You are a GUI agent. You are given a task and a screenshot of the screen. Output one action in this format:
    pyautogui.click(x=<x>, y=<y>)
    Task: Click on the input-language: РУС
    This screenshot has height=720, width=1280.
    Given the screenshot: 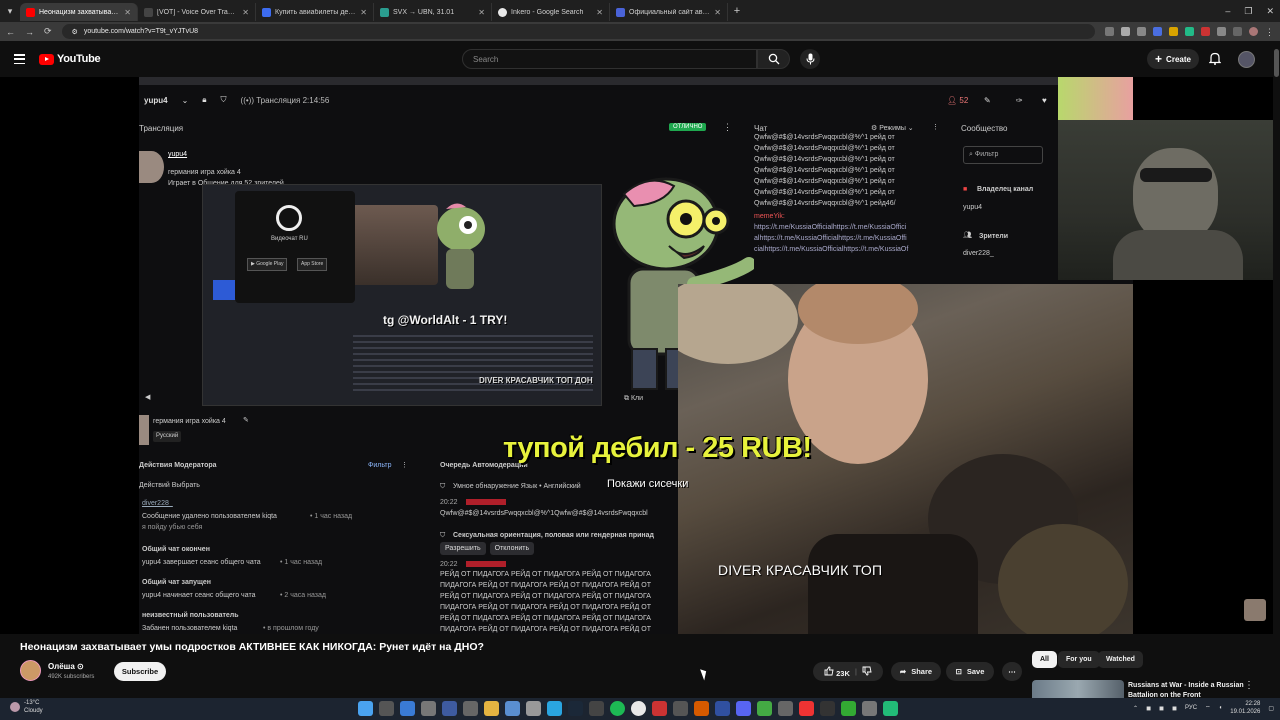 What is the action you would take?
    pyautogui.click(x=1191, y=708)
    